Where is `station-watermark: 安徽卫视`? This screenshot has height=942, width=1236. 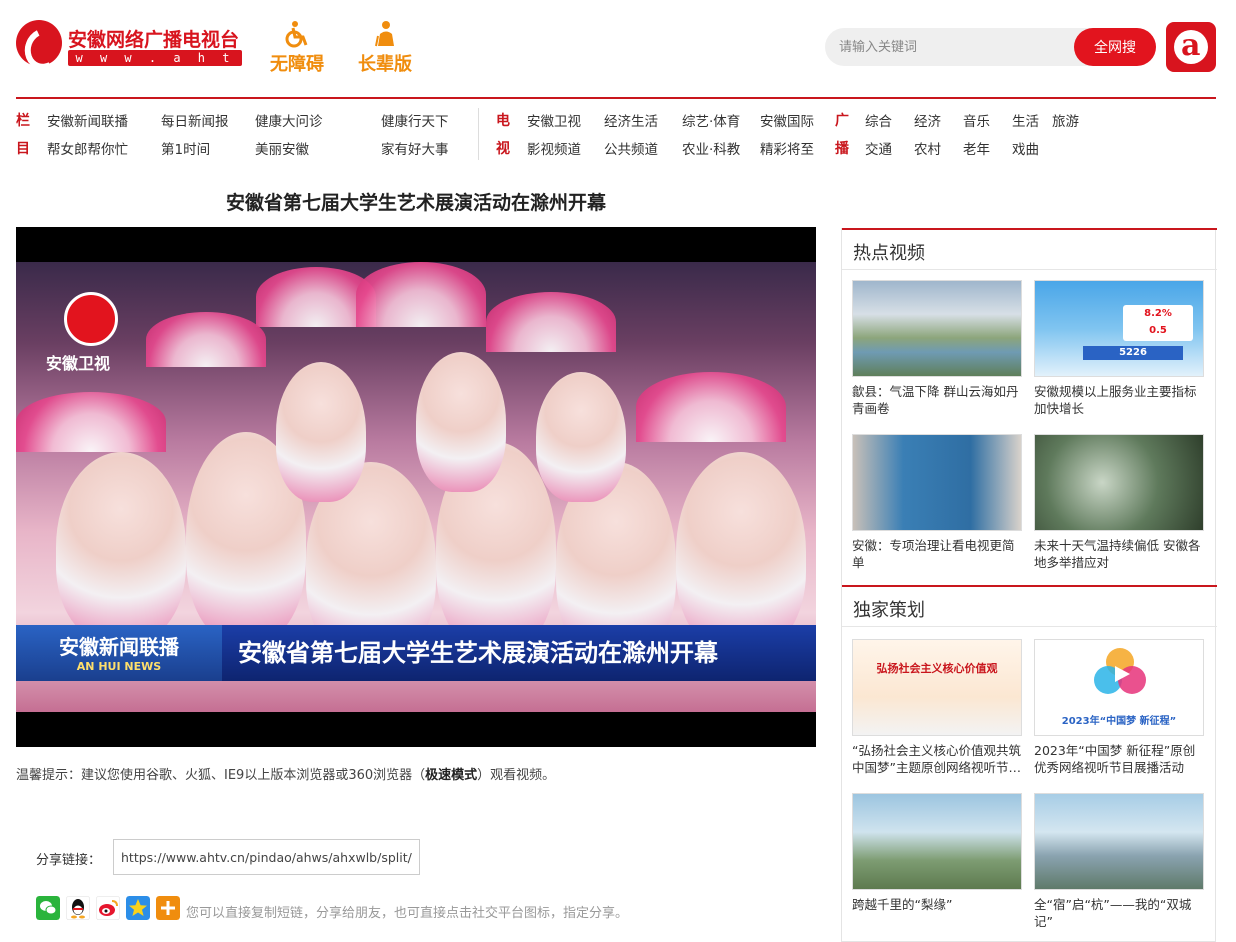 station-watermark: 安徽卫视 is located at coordinates (82, 333).